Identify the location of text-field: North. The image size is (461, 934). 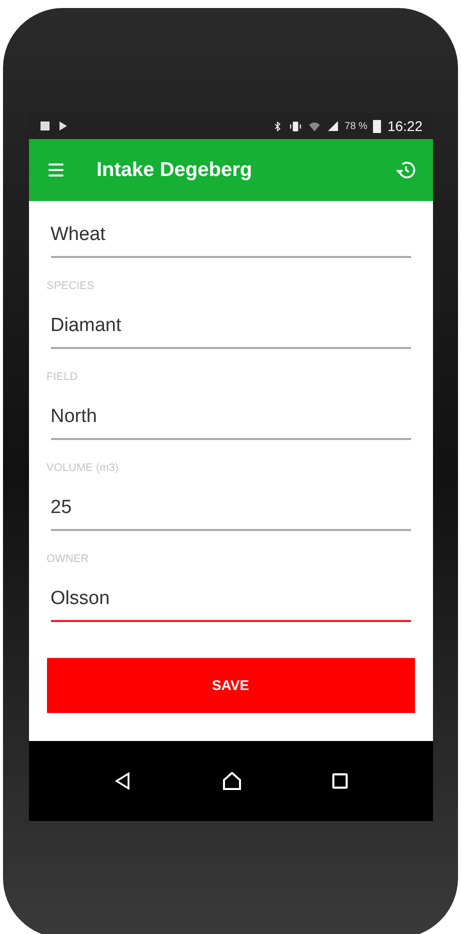
(230, 421).